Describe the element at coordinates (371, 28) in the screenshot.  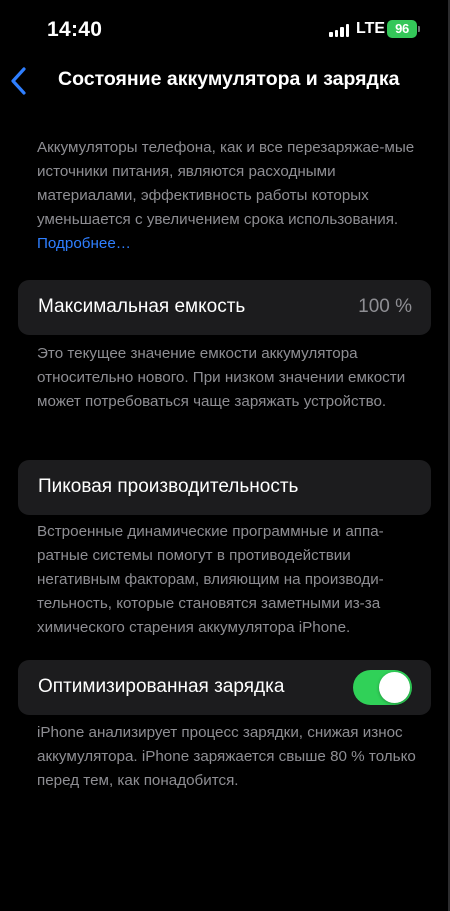
I see `network-type: LTE` at that location.